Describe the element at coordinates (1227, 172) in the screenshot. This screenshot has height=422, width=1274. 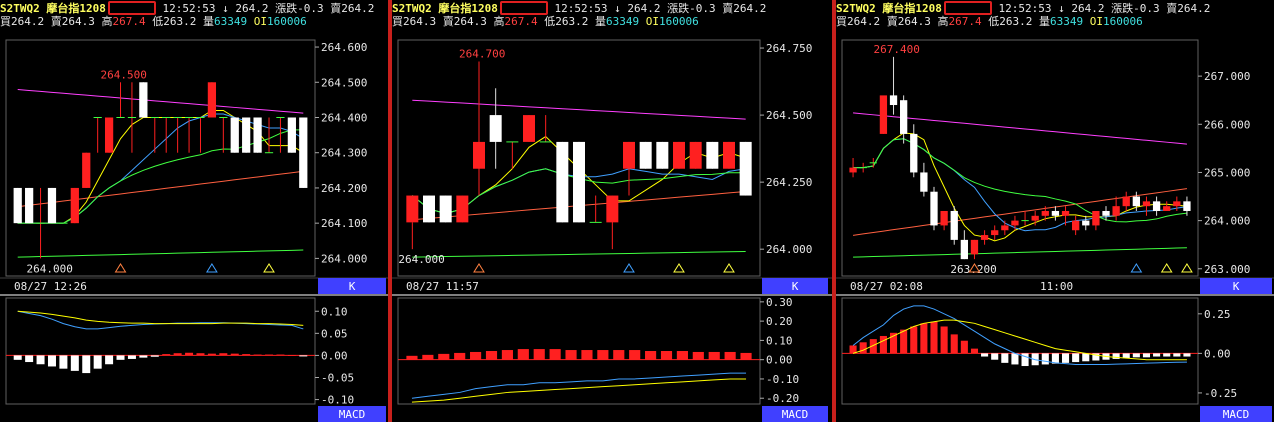
I see `price-tick-label: 265.000` at that location.